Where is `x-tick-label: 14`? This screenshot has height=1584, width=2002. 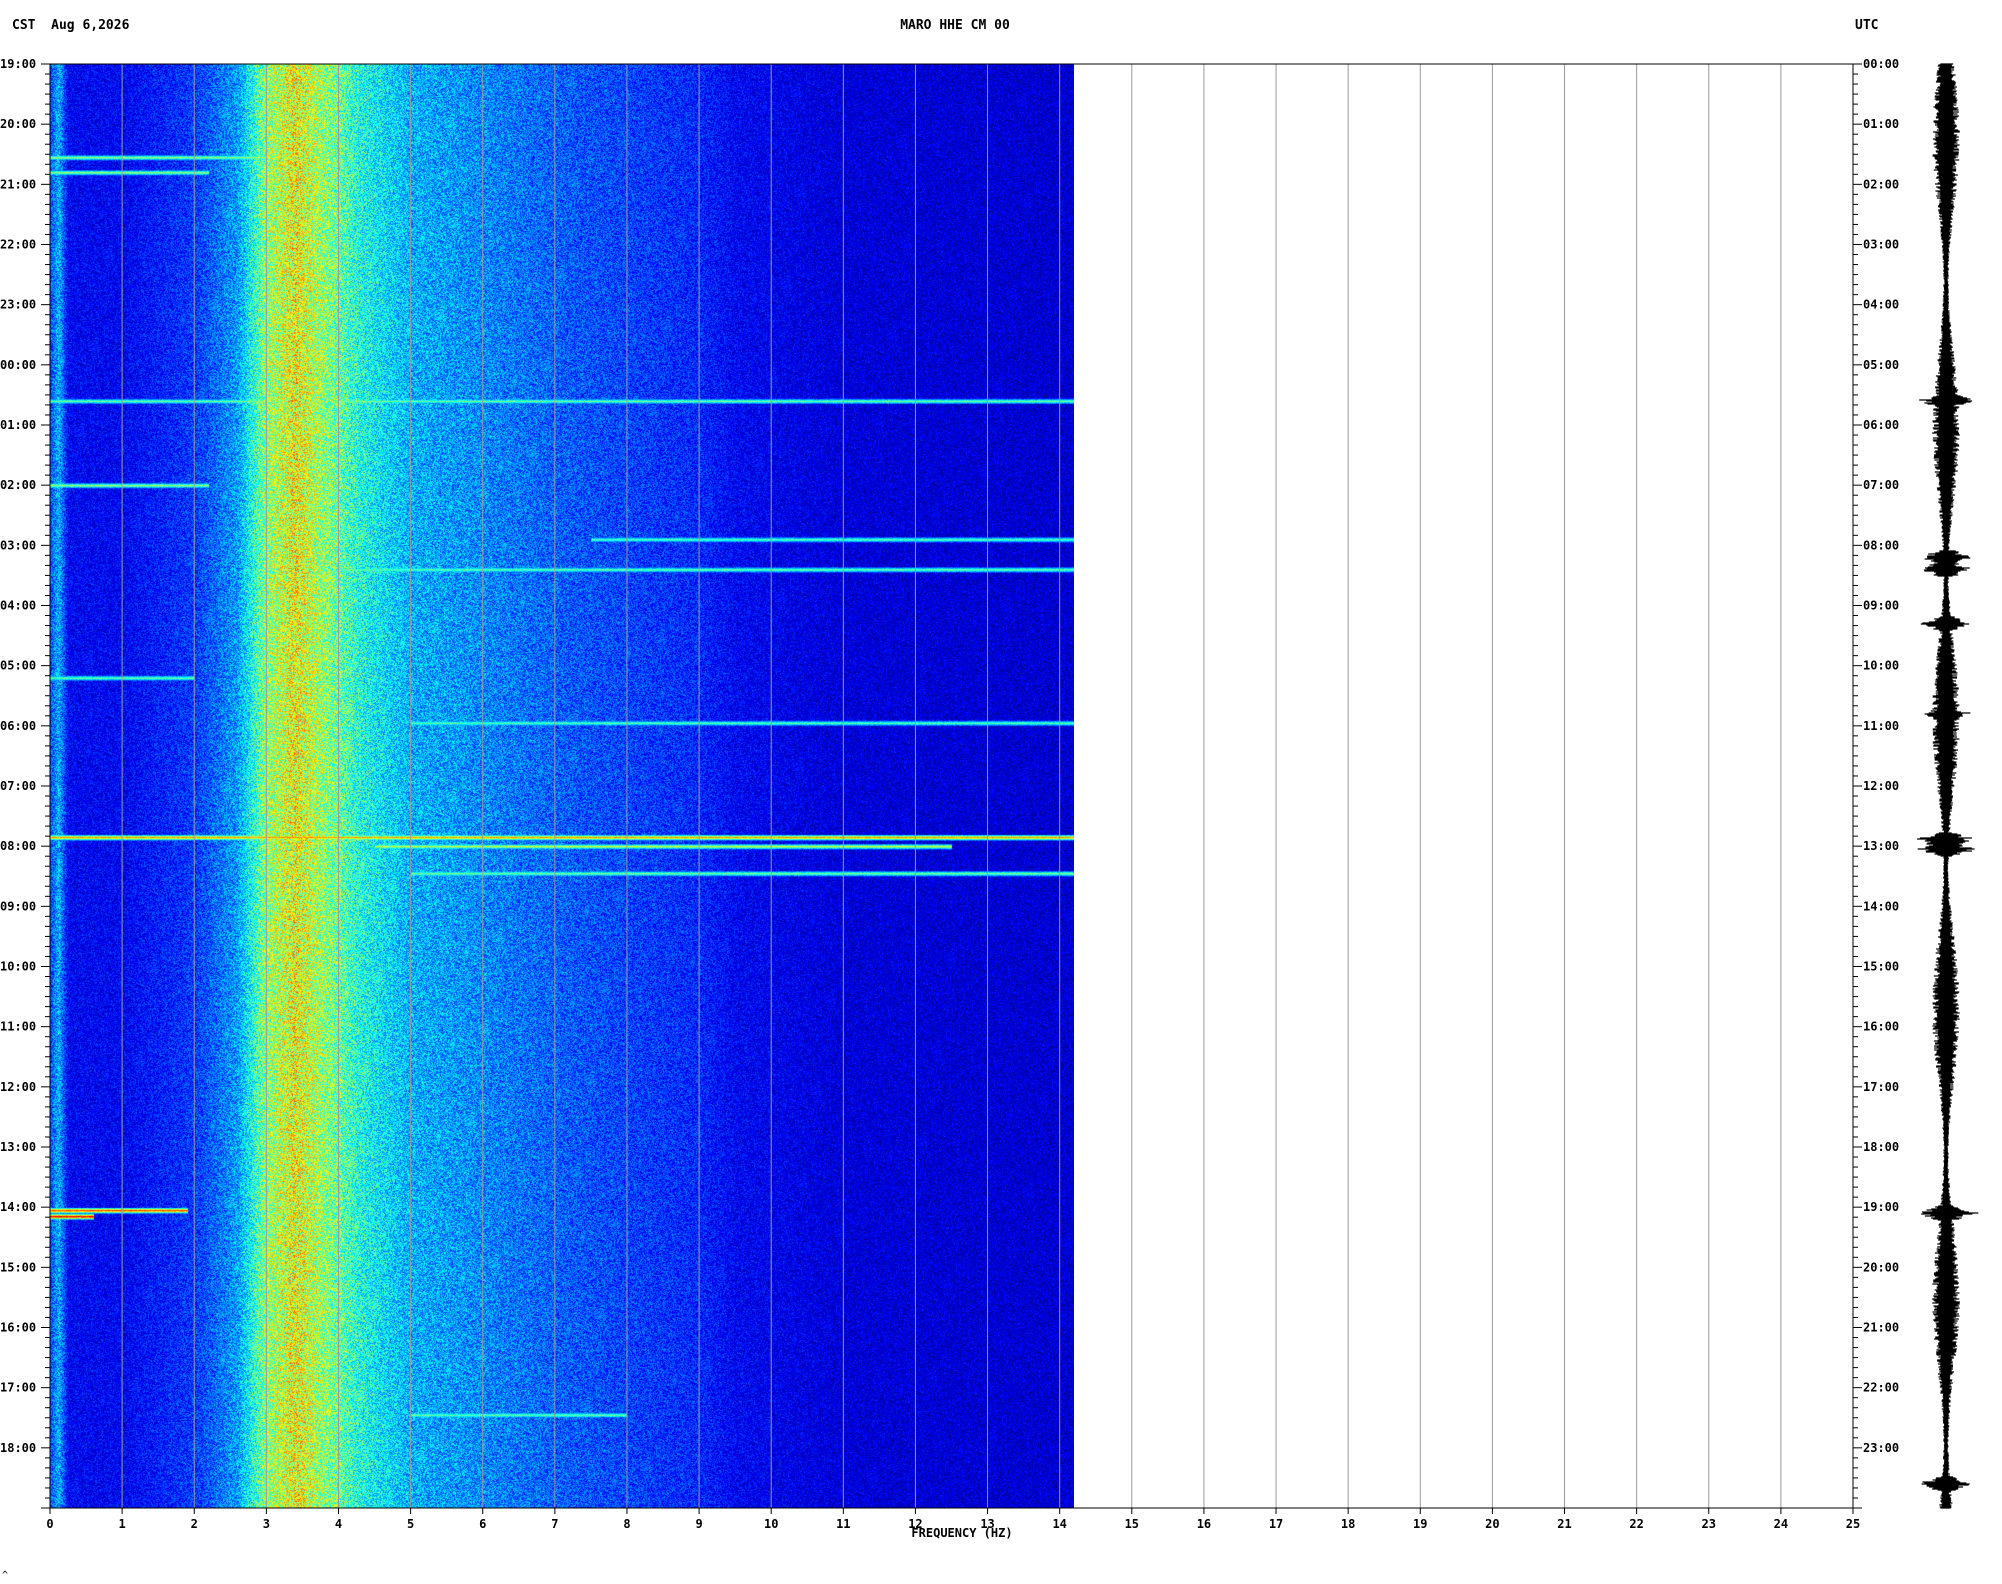 x-tick-label: 14 is located at coordinates (1059, 1524).